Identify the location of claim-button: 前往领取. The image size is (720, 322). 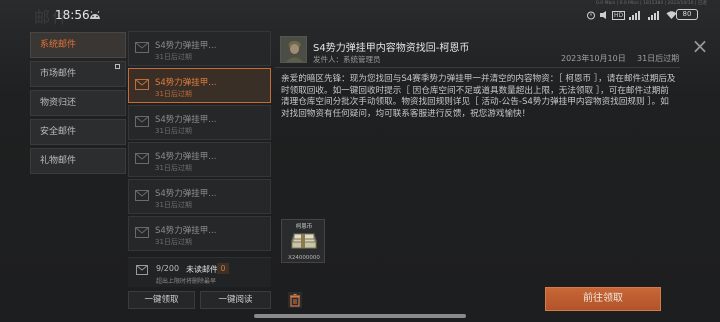
(603, 299).